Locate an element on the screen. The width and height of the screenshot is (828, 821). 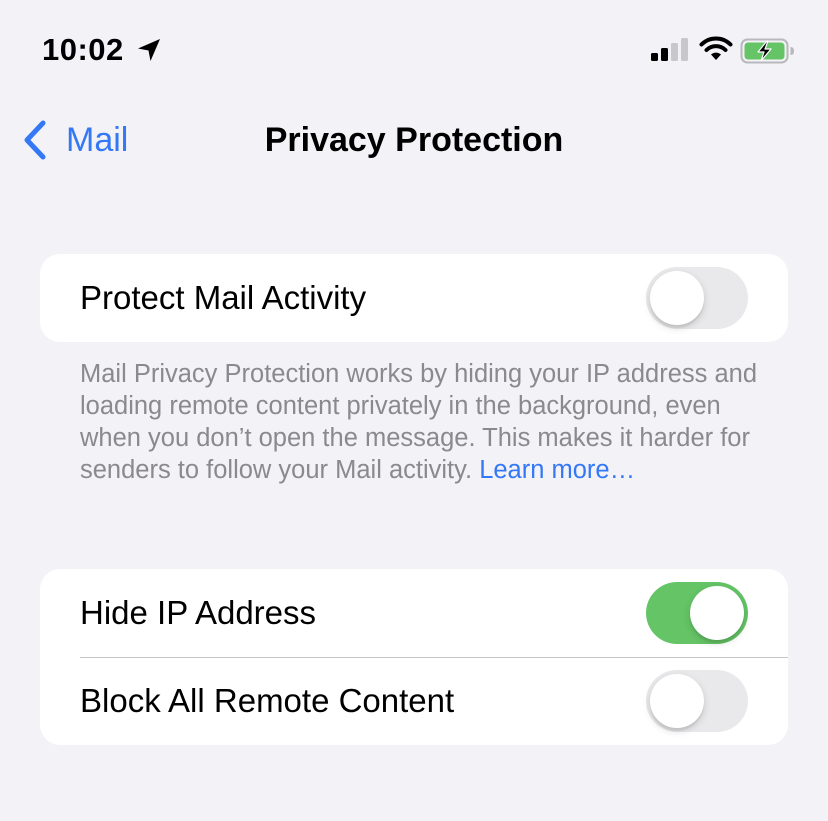
status-bar: 10:02 is located at coordinates (414, 50).